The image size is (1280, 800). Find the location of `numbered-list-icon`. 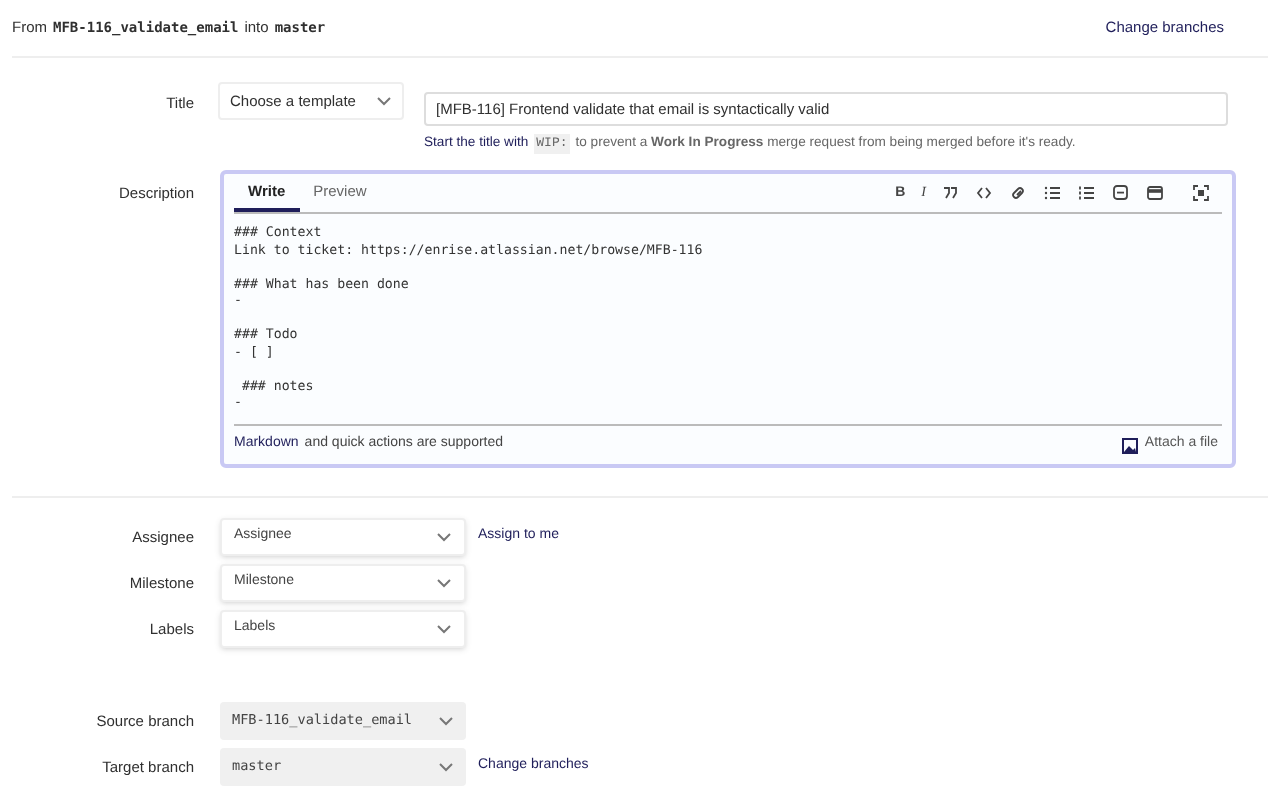

numbered-list-icon is located at coordinates (1087, 193).